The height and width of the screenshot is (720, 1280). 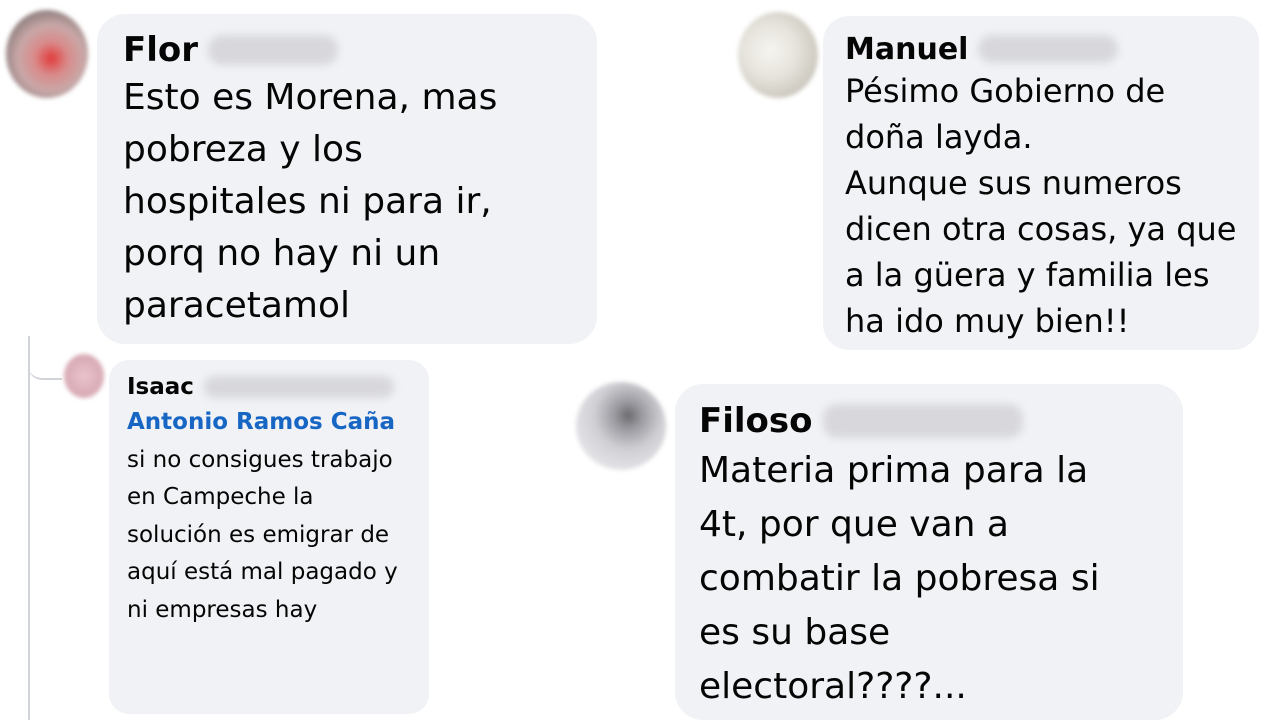 What do you see at coordinates (29, 528) in the screenshot?
I see `thread-line` at bounding box center [29, 528].